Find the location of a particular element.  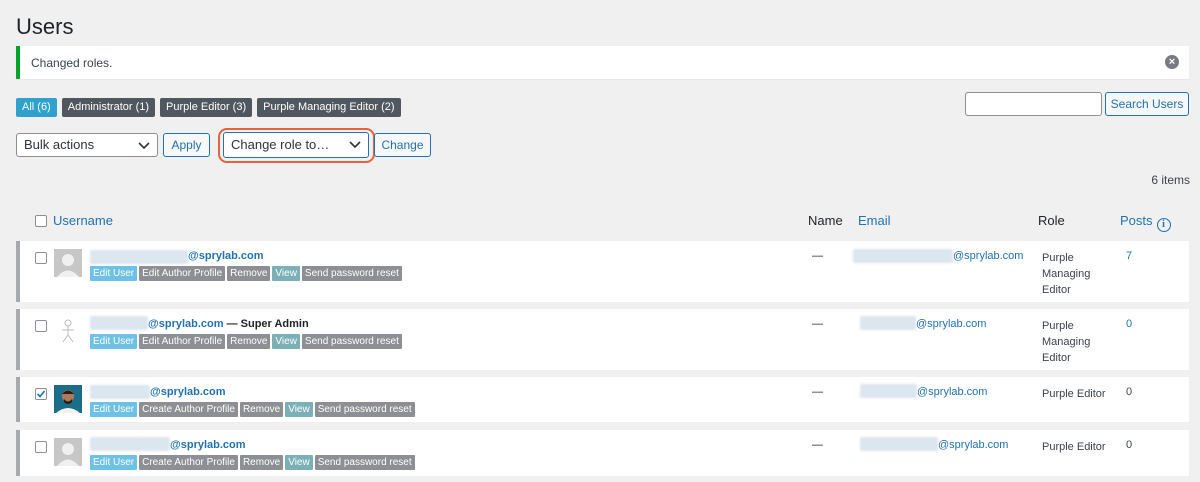

column-name: Name is located at coordinates (825, 220).